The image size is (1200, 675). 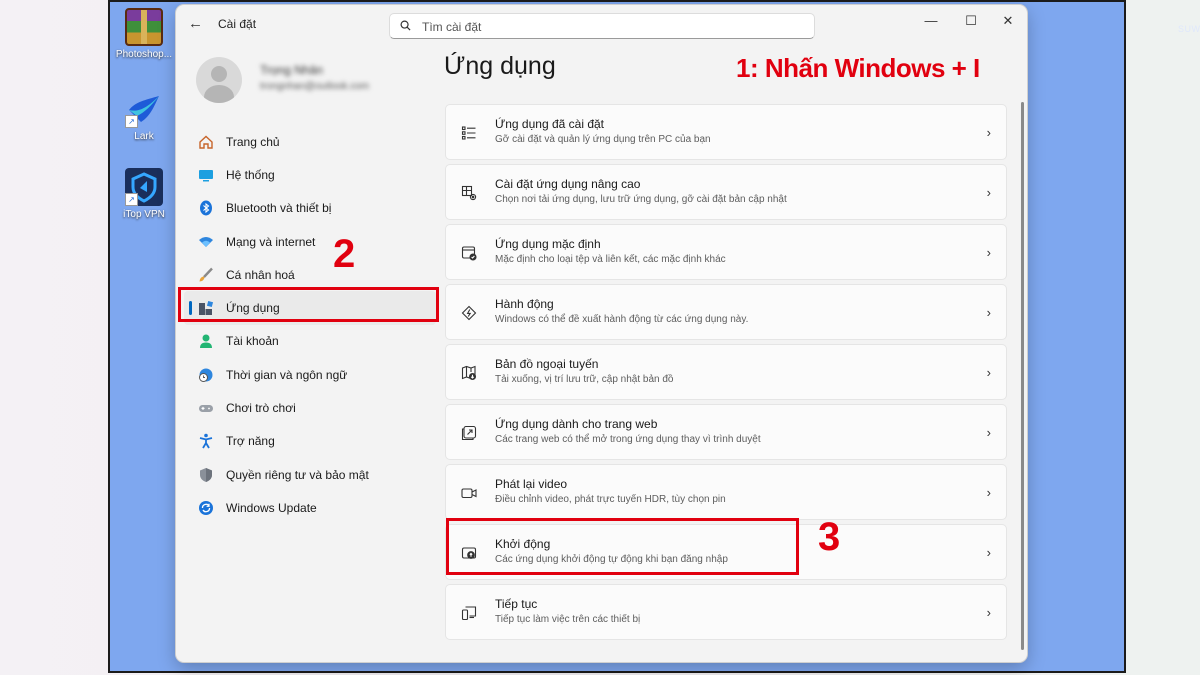 I want to click on sidebar-item-bluetooth: Bluetooth và thiết bị, so click(x=310, y=208).